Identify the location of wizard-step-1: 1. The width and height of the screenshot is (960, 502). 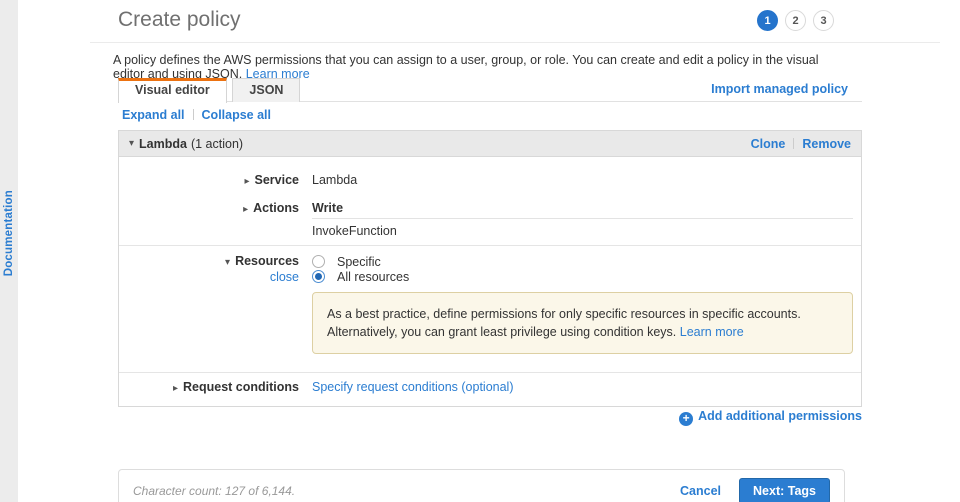
(767, 20).